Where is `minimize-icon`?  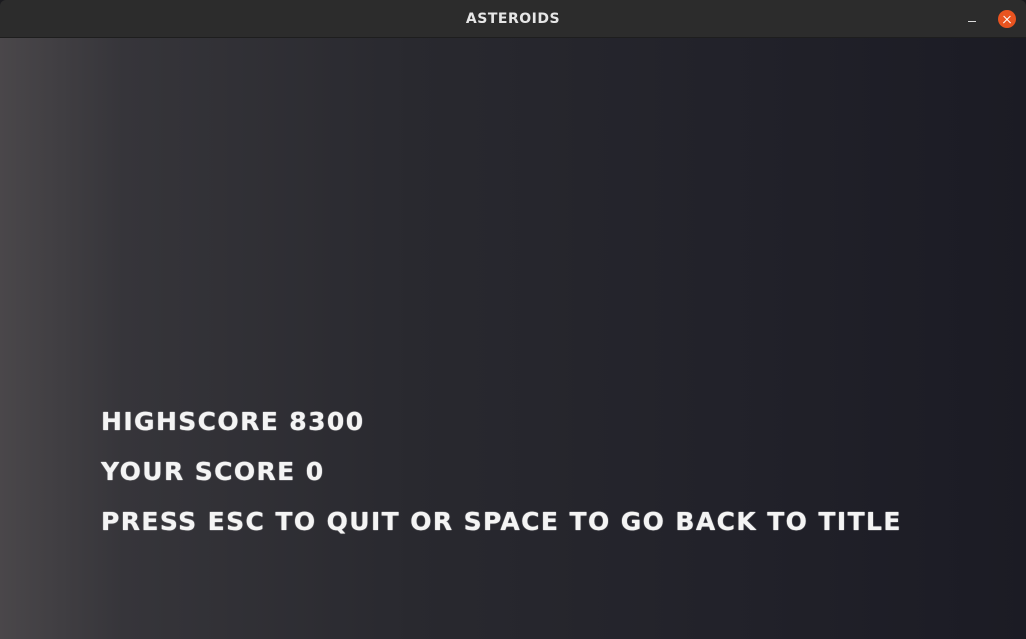
minimize-icon is located at coordinates (972, 20).